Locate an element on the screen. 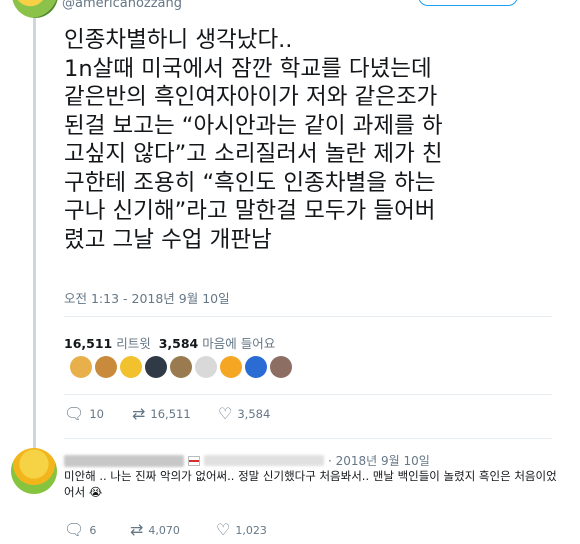 The height and width of the screenshot is (544, 580). tweet-actions: 🗨 10 ⇄ 16,511 ♡ 3,584 is located at coordinates (167, 414).